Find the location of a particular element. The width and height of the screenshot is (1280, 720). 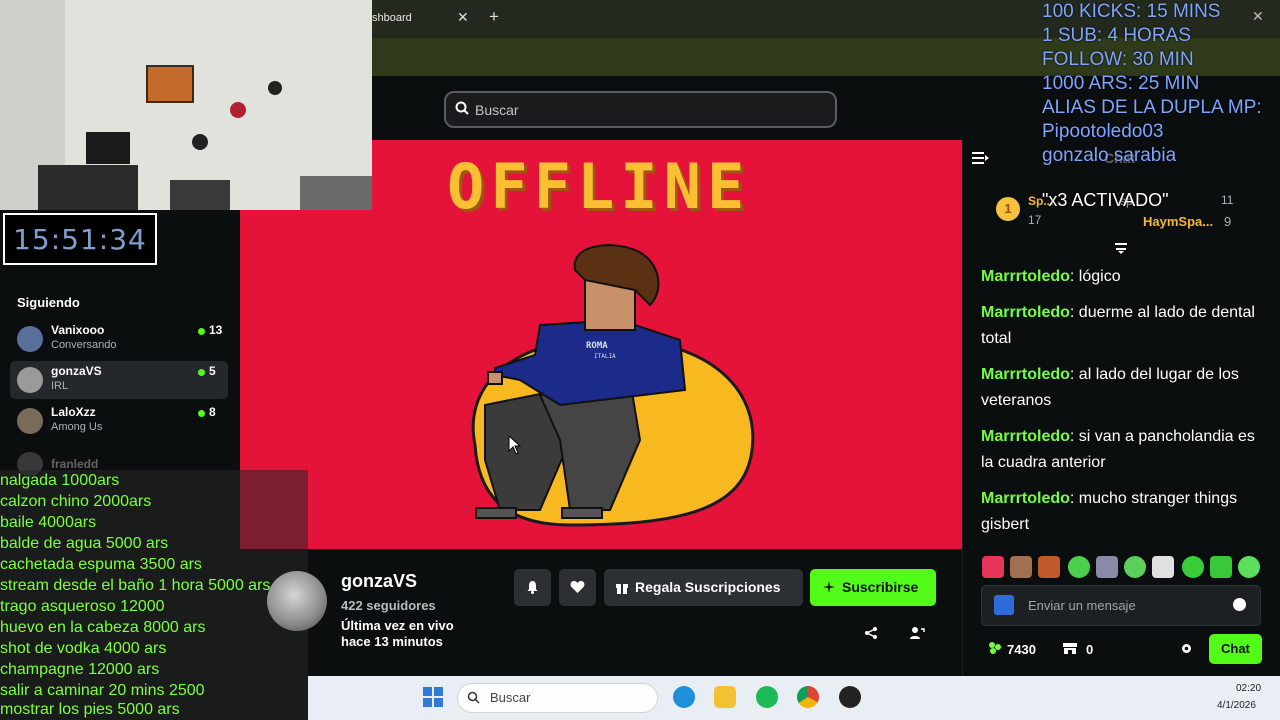

gear-icon is located at coordinates (1186, 648).